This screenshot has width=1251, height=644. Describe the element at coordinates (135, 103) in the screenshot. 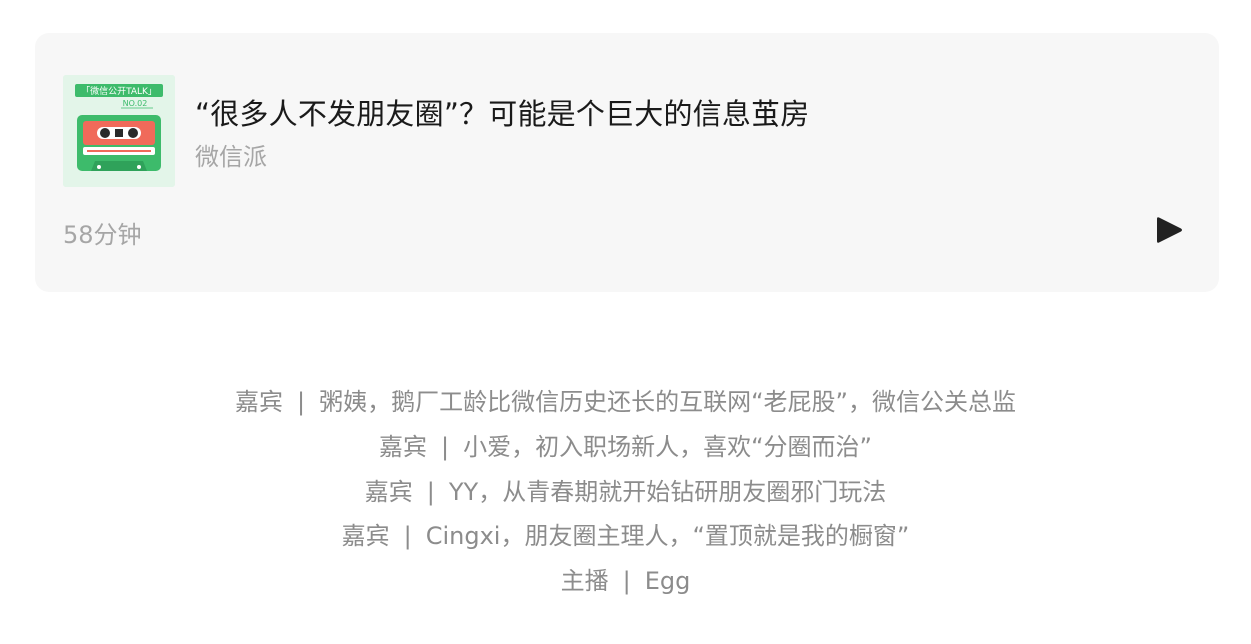

I see `cover-episode-text: NO.02` at that location.